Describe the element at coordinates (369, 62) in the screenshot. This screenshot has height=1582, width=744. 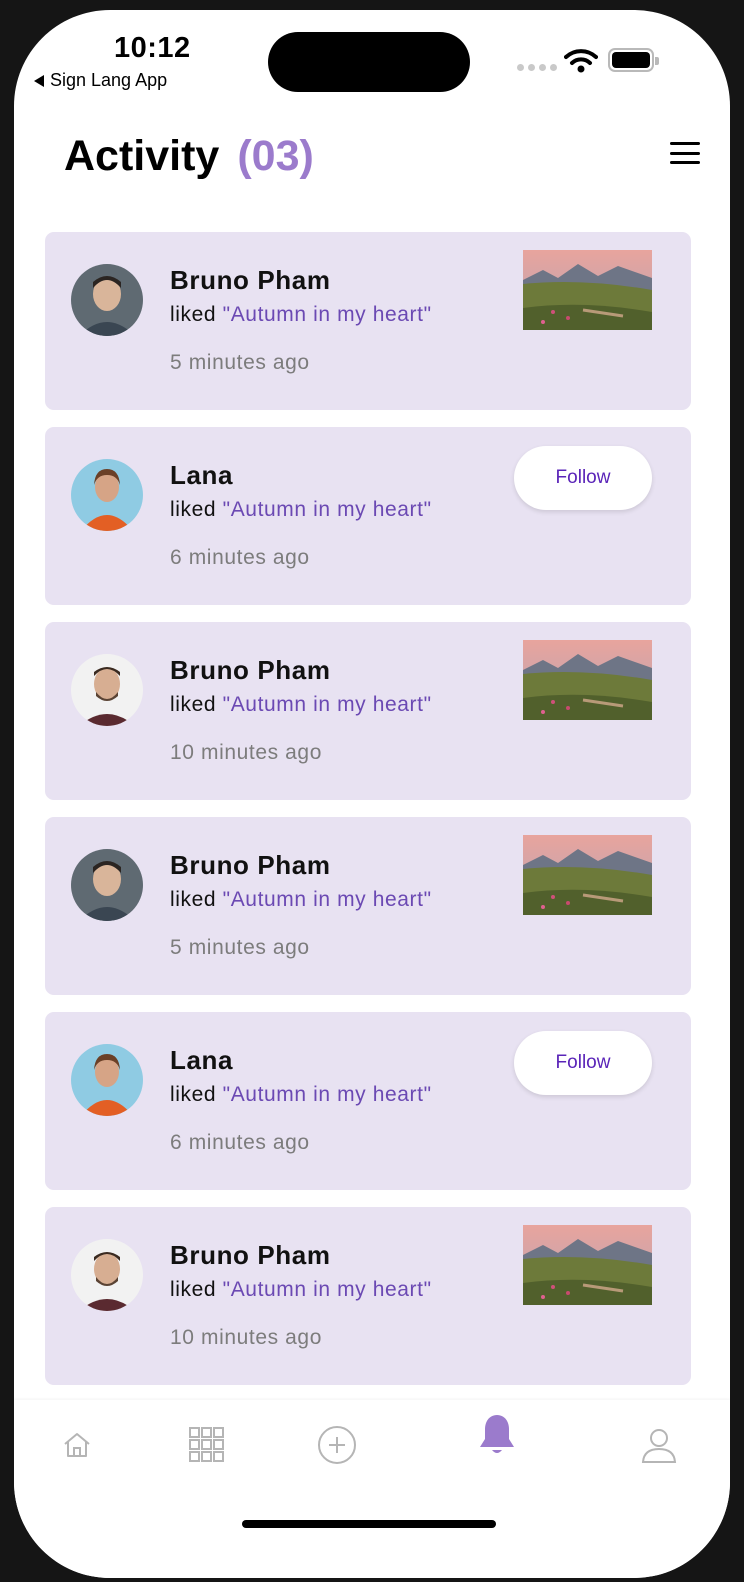
I see `dynamic-island` at that location.